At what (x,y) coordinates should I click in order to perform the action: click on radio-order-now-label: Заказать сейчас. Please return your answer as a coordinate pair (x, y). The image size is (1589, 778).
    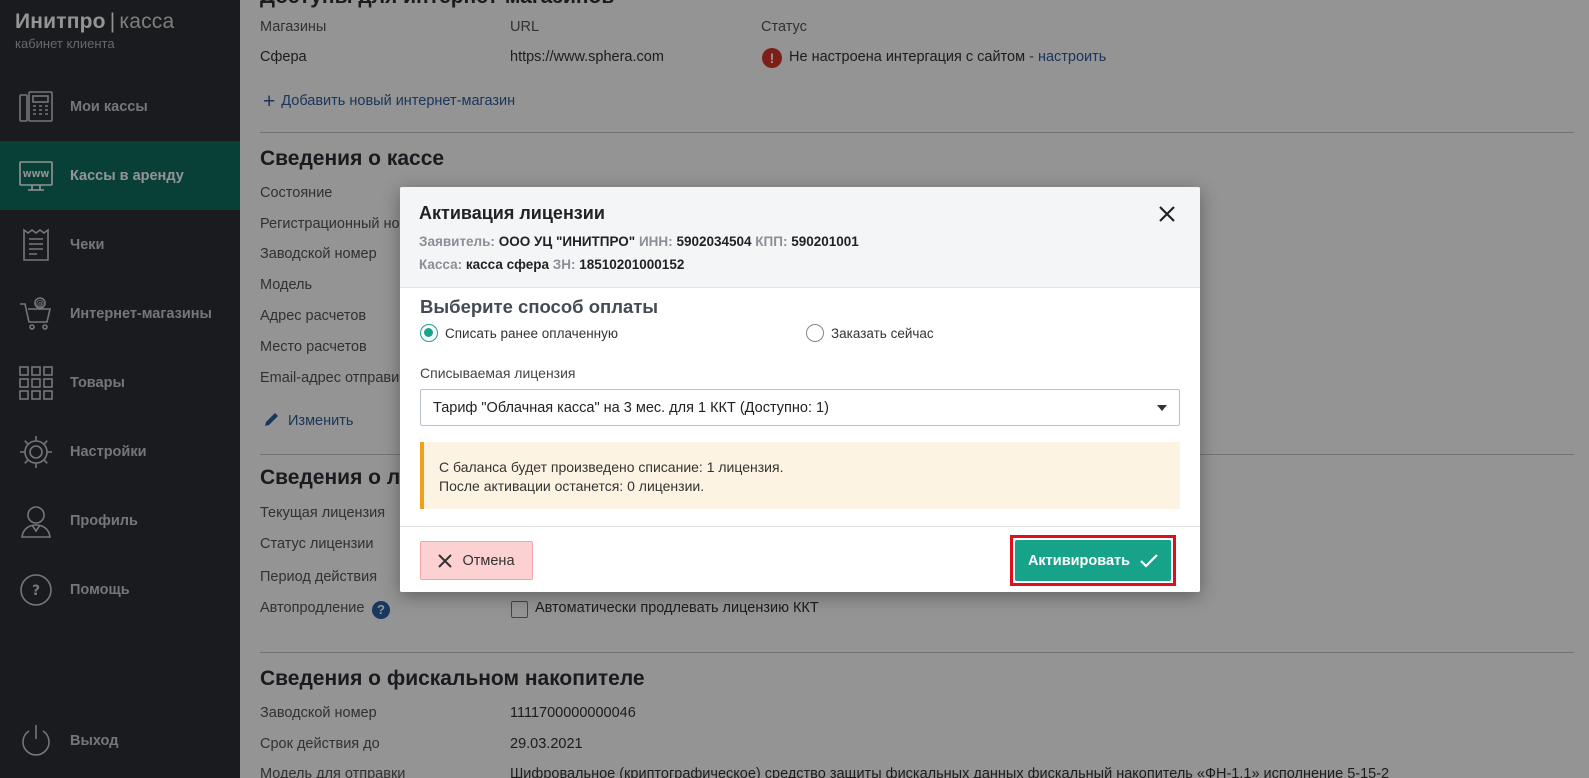
    Looking at the image, I should click on (882, 333).